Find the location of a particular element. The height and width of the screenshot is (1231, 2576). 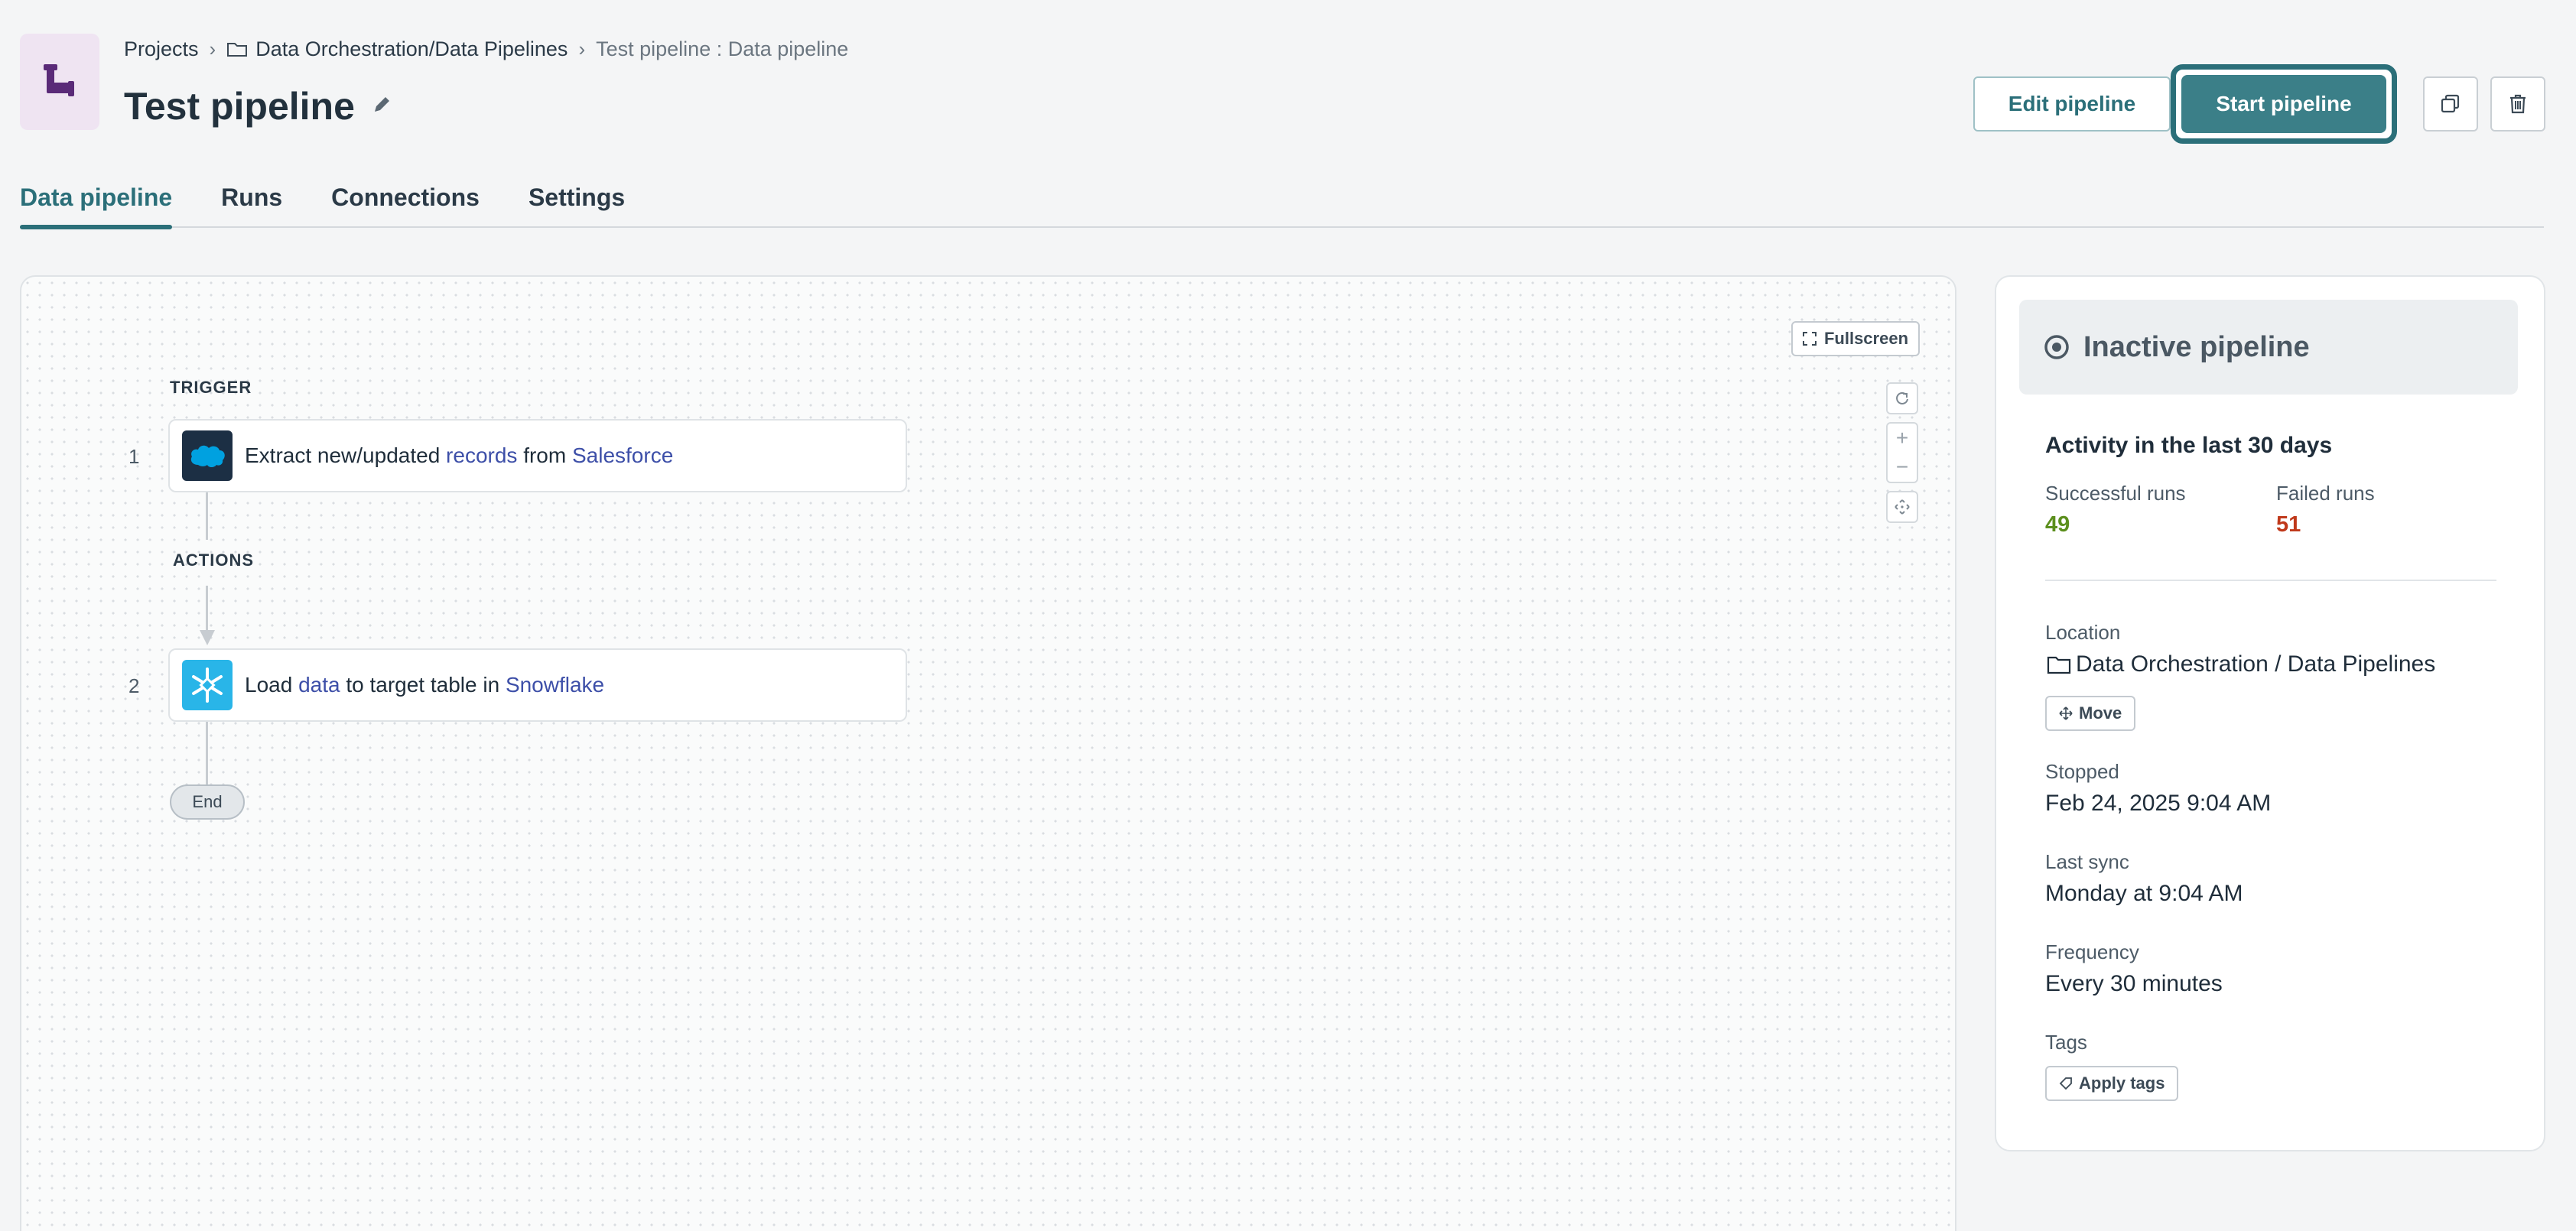

copy-icon is located at coordinates (2450, 103).